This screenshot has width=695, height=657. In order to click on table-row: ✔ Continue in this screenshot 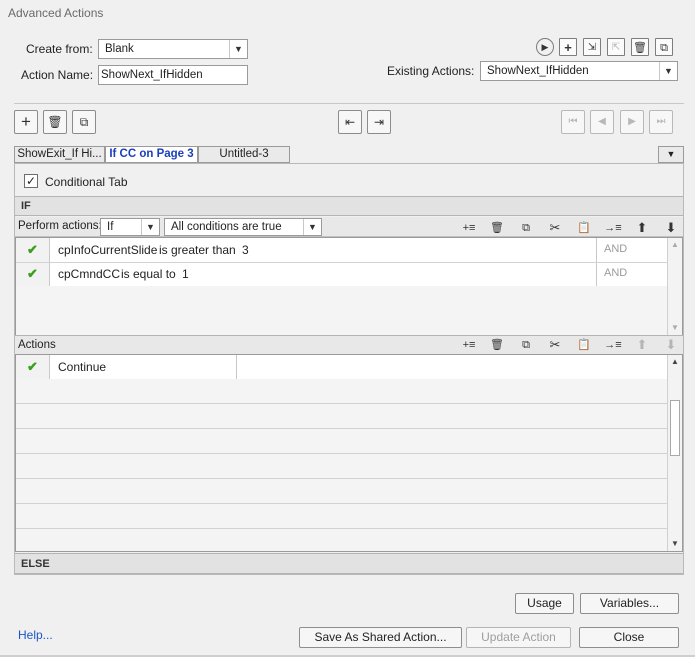, I will do `click(341, 367)`.